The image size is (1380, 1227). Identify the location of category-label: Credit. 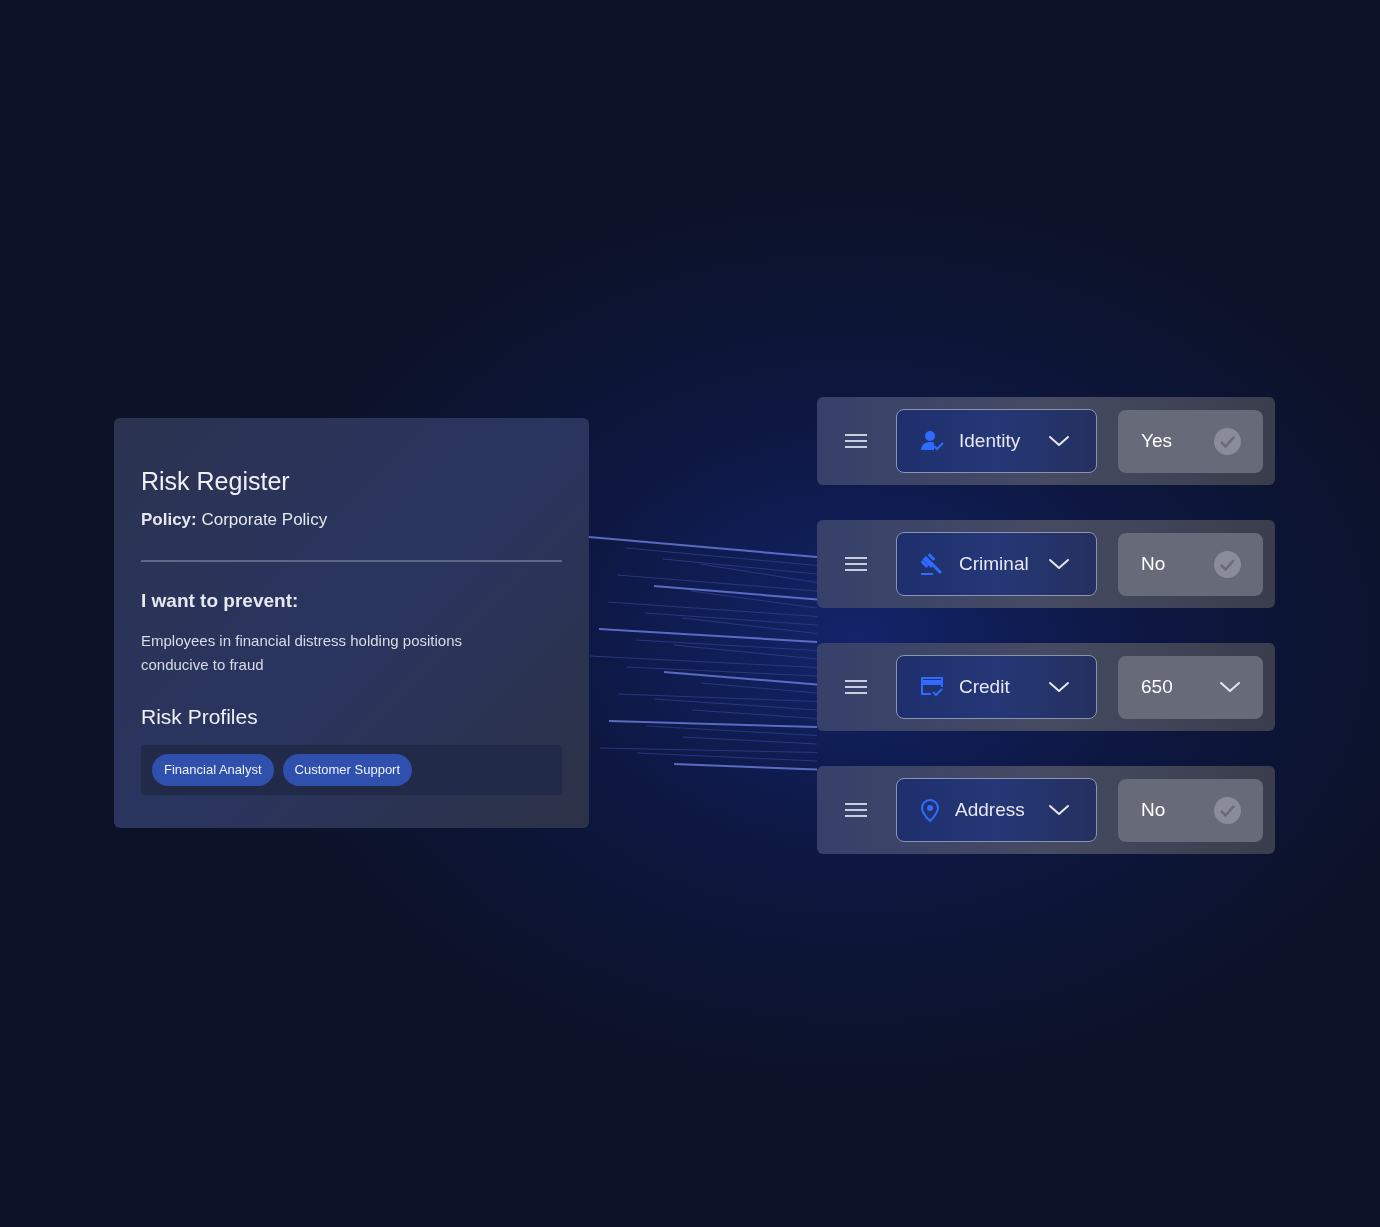
(985, 686).